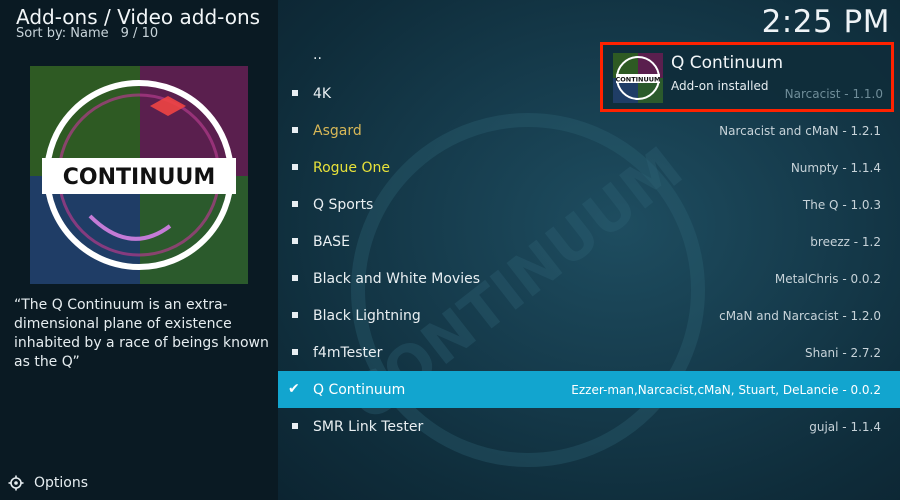 The image size is (900, 500). Describe the element at coordinates (845, 241) in the screenshot. I see `list-item-meta: breezz - 1.2` at that location.